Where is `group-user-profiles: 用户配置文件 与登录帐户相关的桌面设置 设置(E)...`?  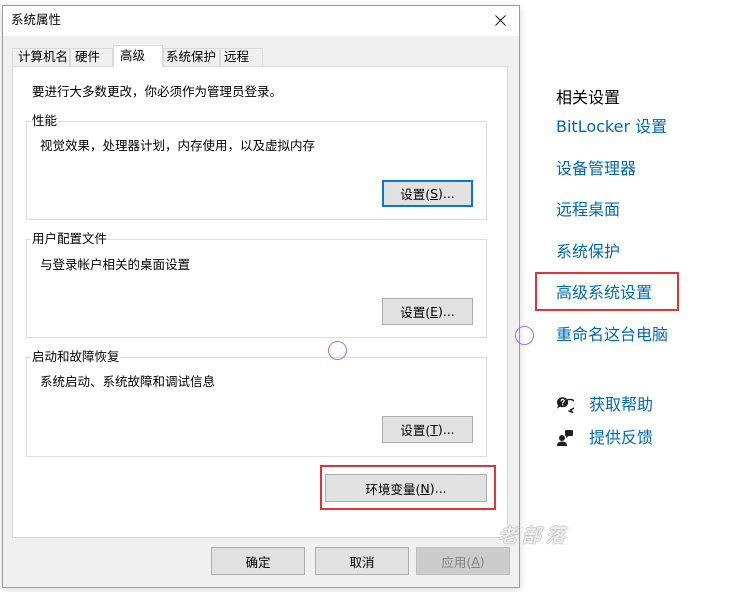 group-user-profiles: 用户配置文件 与登录帐户相关的桌面设置 设置(E)... is located at coordinates (256, 284).